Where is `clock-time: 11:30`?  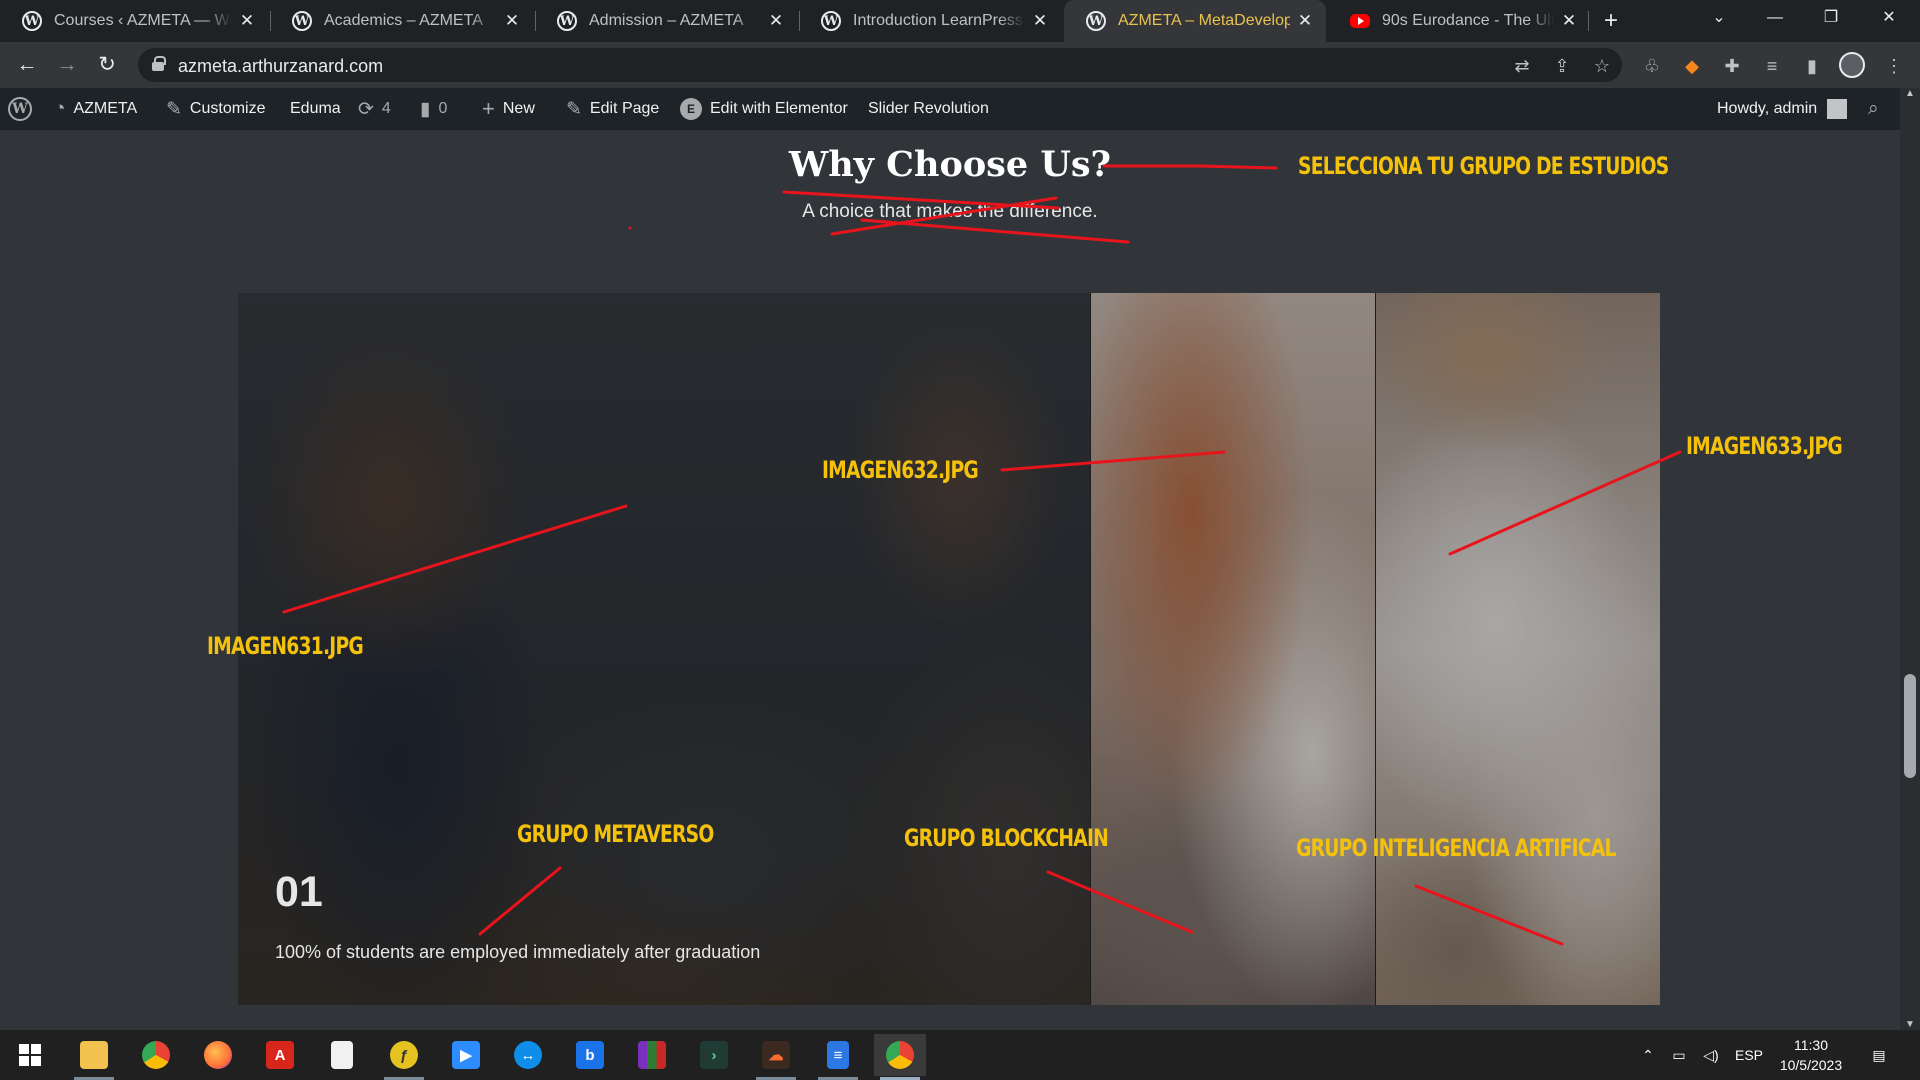
clock-time: 11:30 is located at coordinates (1811, 1045).